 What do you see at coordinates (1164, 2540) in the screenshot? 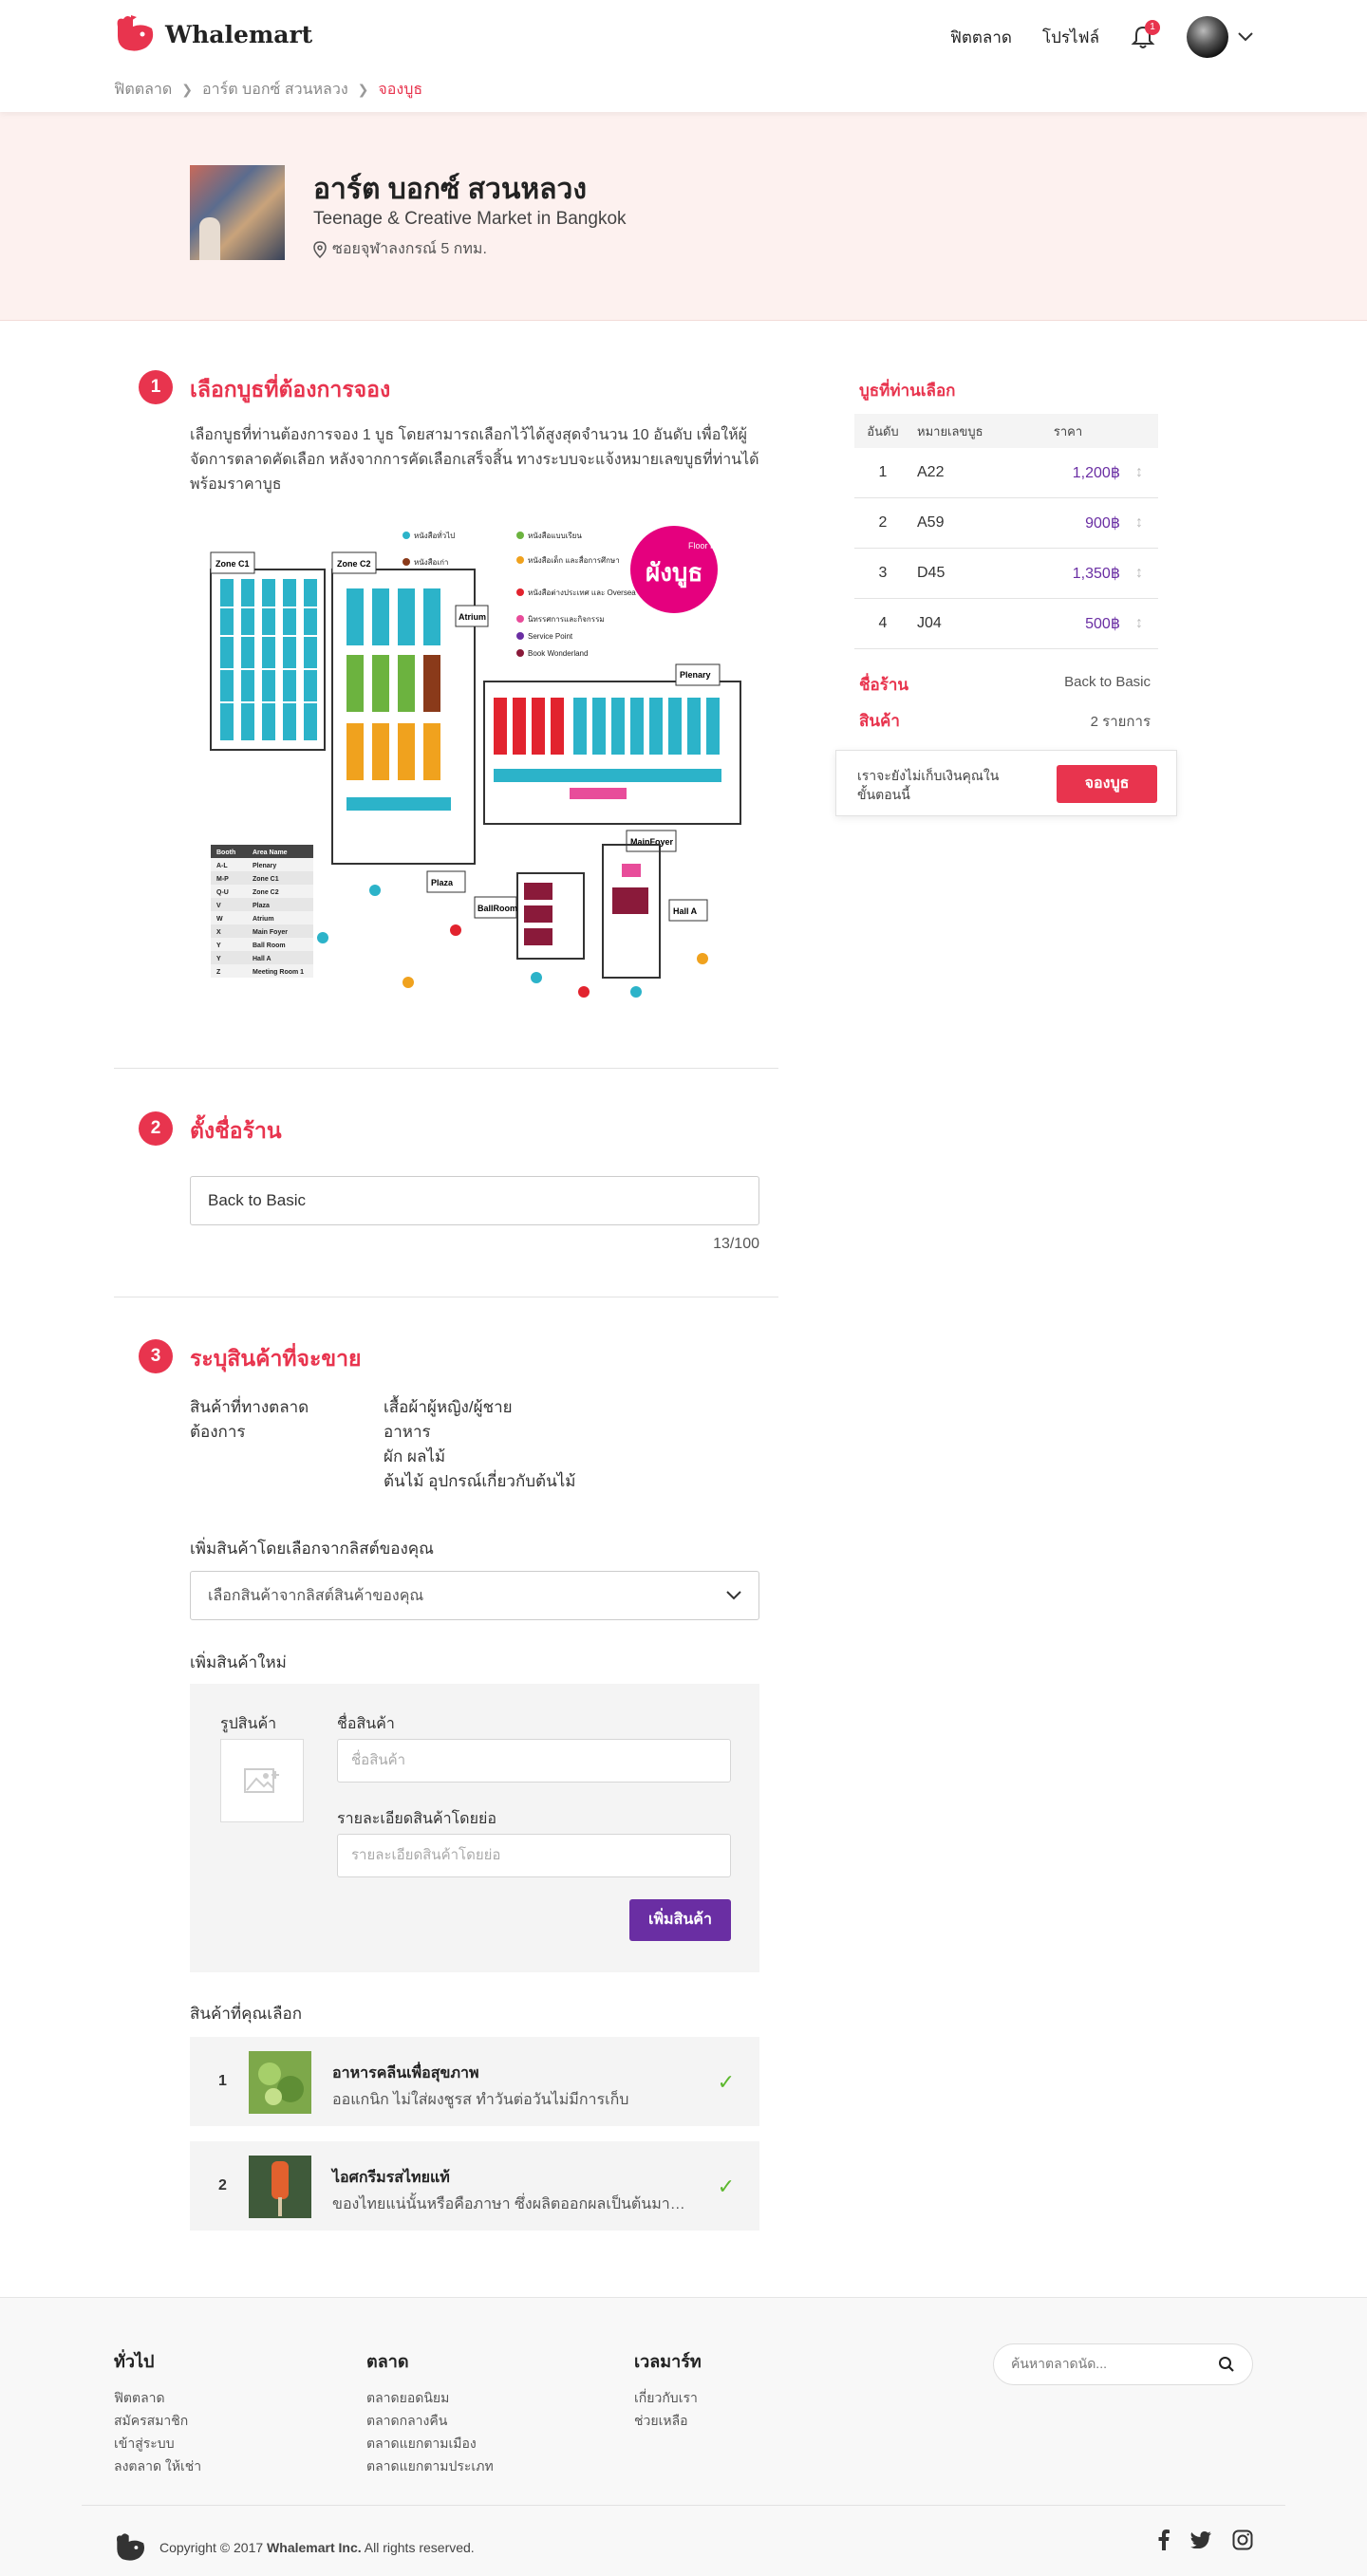
I see `facebook-icon` at bounding box center [1164, 2540].